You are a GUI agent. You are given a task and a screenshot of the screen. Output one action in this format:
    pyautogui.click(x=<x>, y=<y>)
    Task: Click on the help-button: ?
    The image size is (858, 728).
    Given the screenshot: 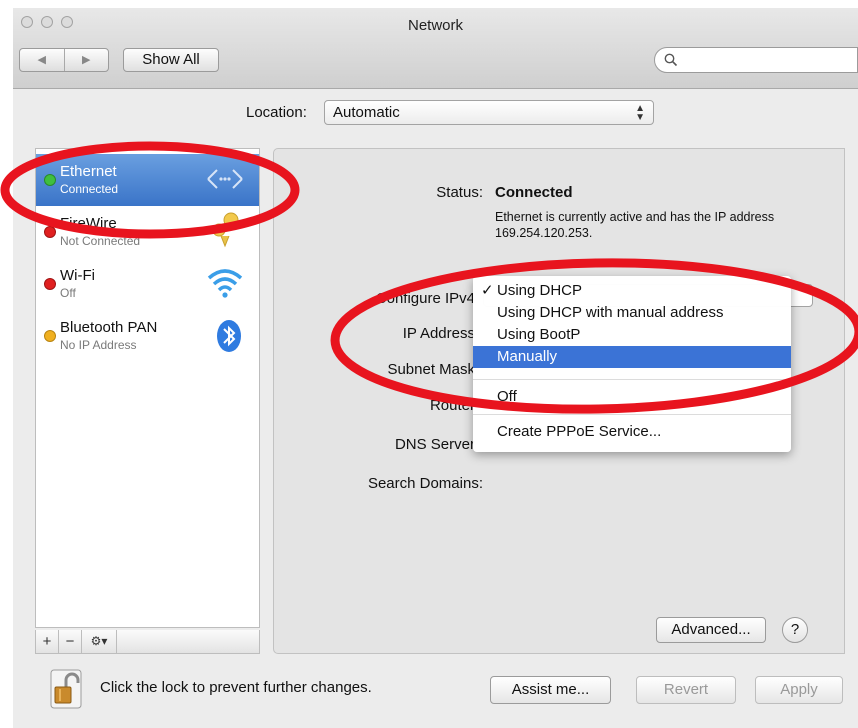 What is the action you would take?
    pyautogui.click(x=795, y=630)
    